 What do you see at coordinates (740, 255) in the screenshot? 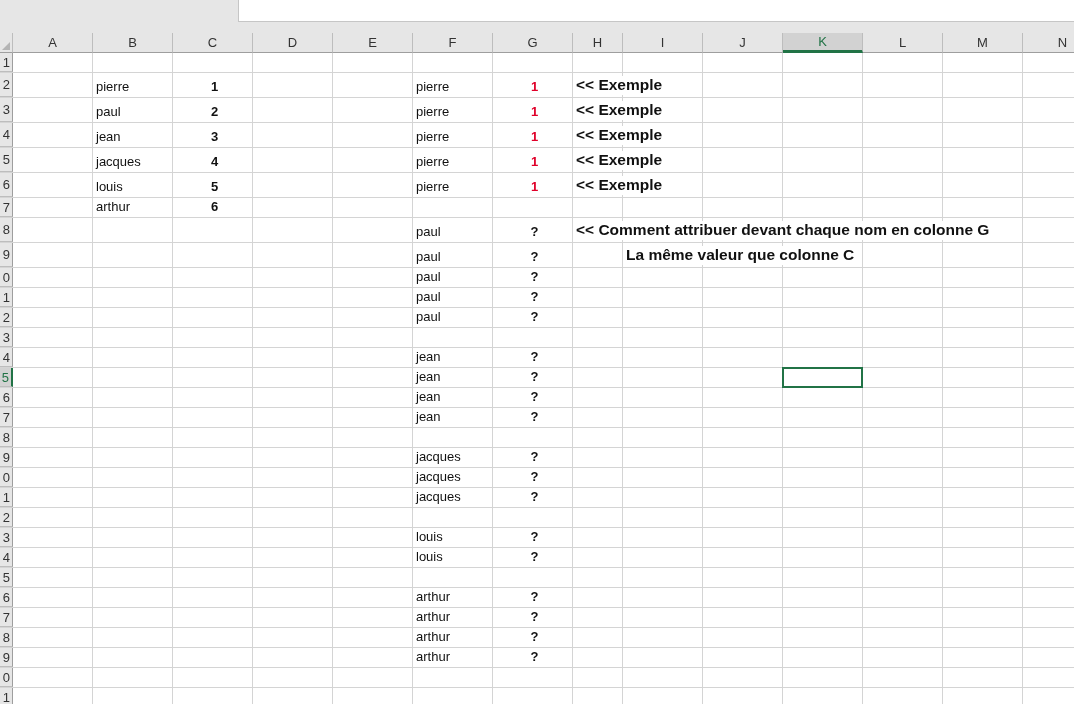
I see `note-text: La même valeur que colonne C` at bounding box center [740, 255].